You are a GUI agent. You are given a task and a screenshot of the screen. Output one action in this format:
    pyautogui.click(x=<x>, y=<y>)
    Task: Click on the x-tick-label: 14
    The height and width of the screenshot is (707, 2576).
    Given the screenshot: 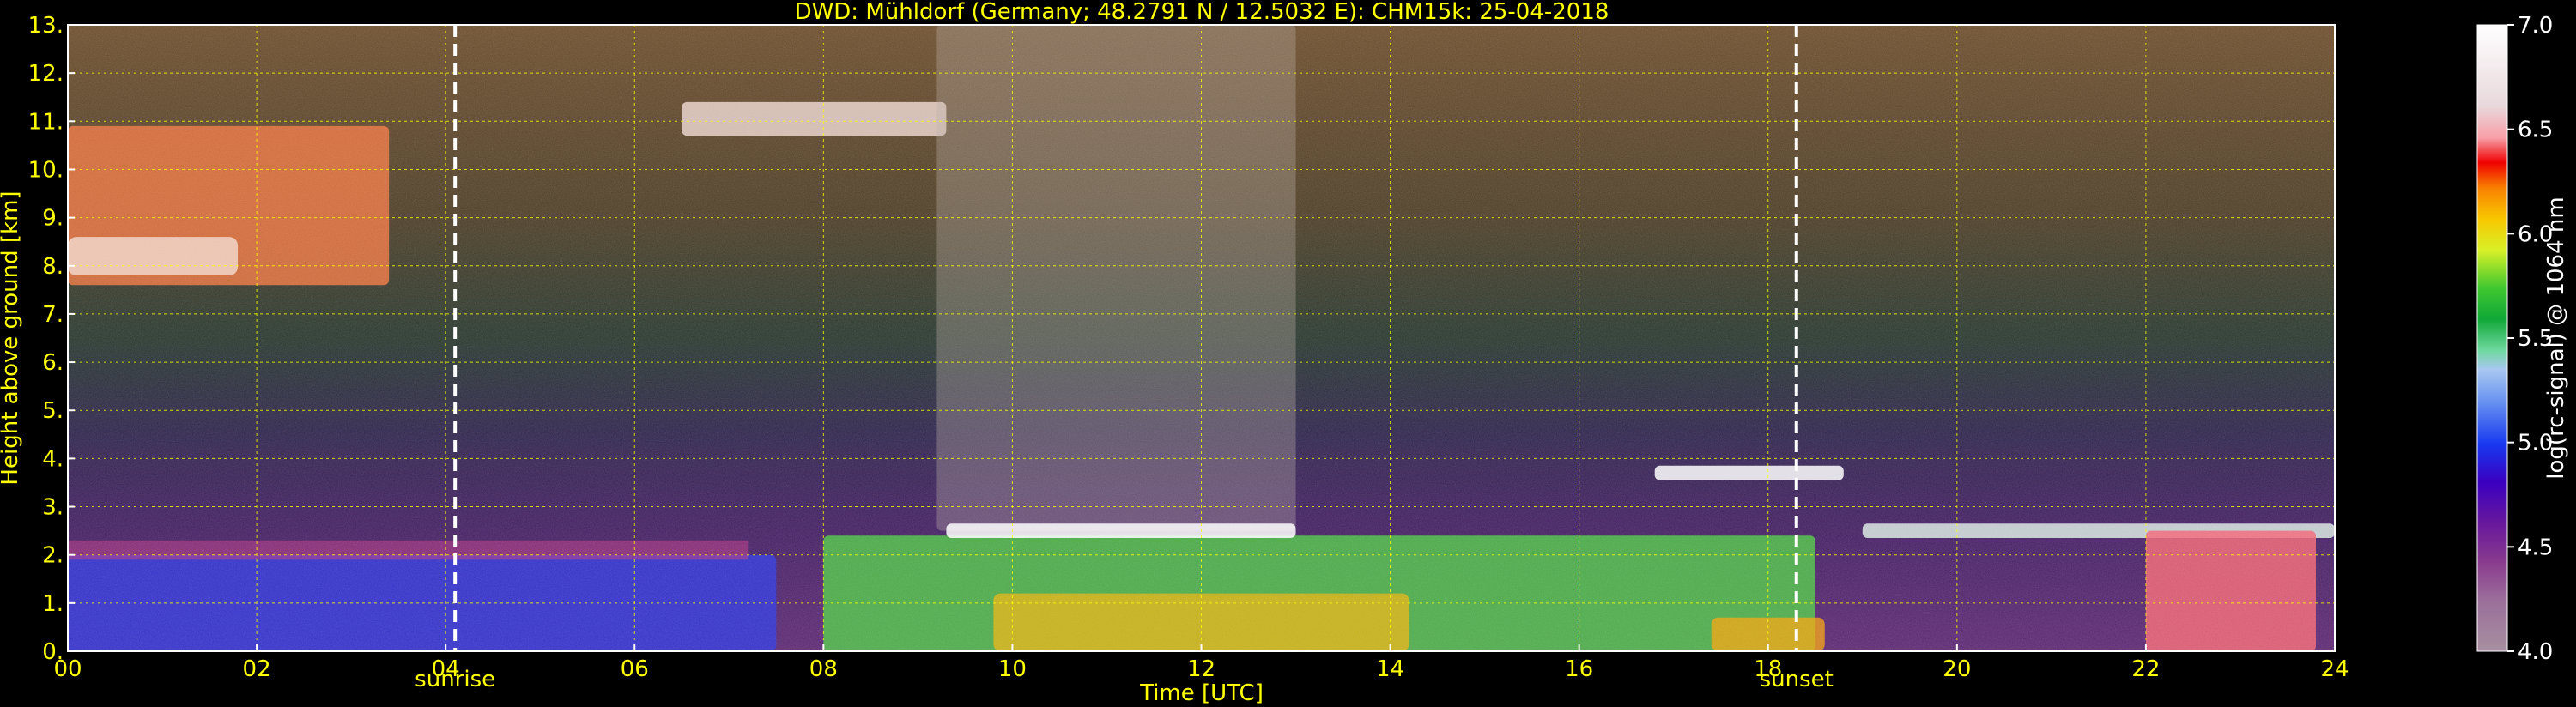 What is the action you would take?
    pyautogui.click(x=1390, y=669)
    